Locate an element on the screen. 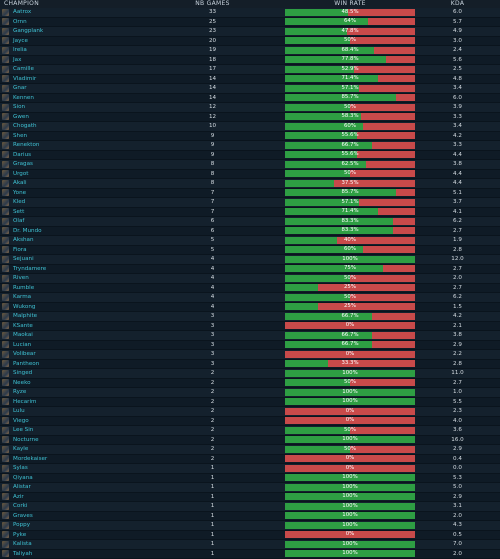 Image resolution: width=500 pixels, height=559 pixels. champion-name: Jayce is located at coordinates (20, 41).